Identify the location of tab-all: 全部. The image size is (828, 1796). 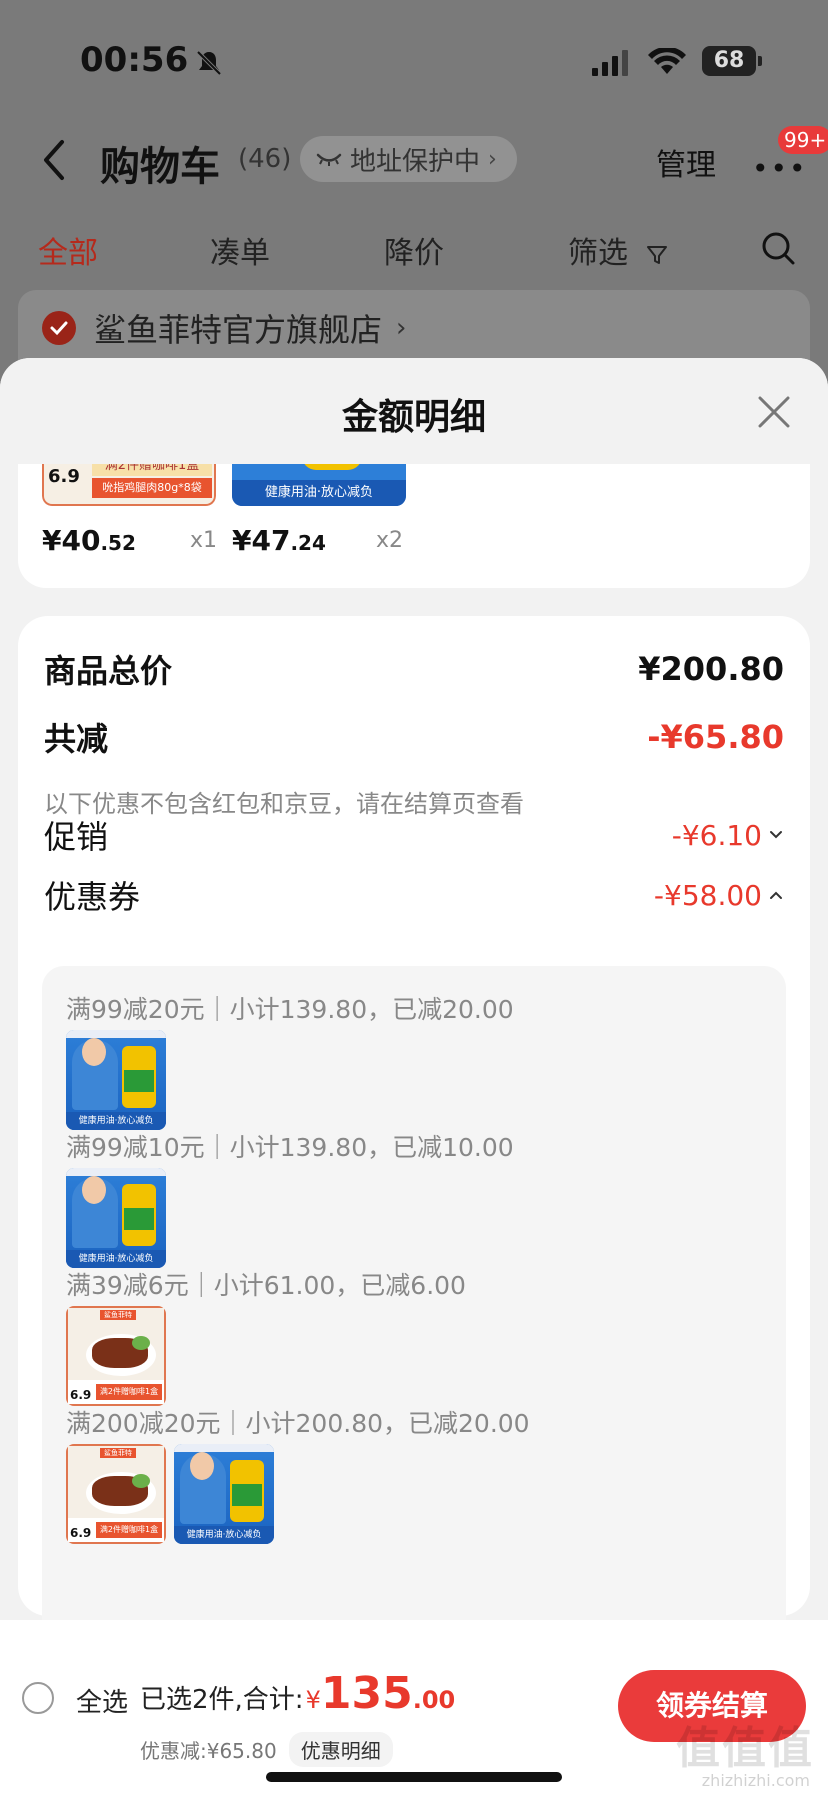
(68, 250).